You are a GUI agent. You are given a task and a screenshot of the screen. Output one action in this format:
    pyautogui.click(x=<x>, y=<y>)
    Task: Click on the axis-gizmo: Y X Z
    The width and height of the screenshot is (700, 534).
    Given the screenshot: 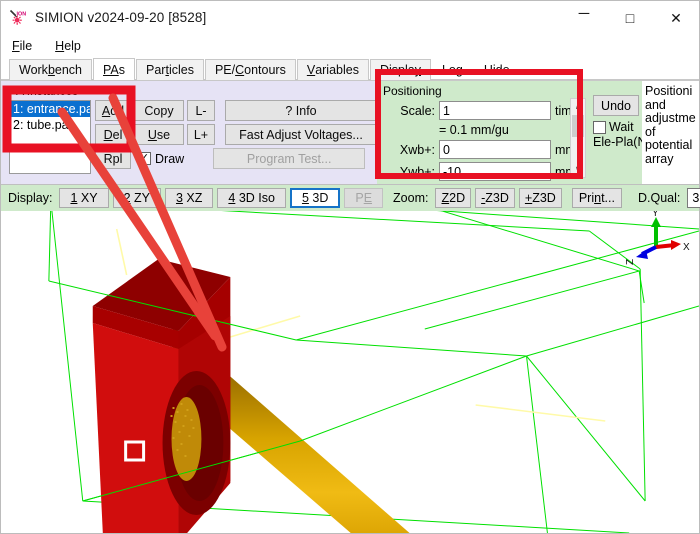 What is the action you would take?
    pyautogui.click(x=657, y=238)
    